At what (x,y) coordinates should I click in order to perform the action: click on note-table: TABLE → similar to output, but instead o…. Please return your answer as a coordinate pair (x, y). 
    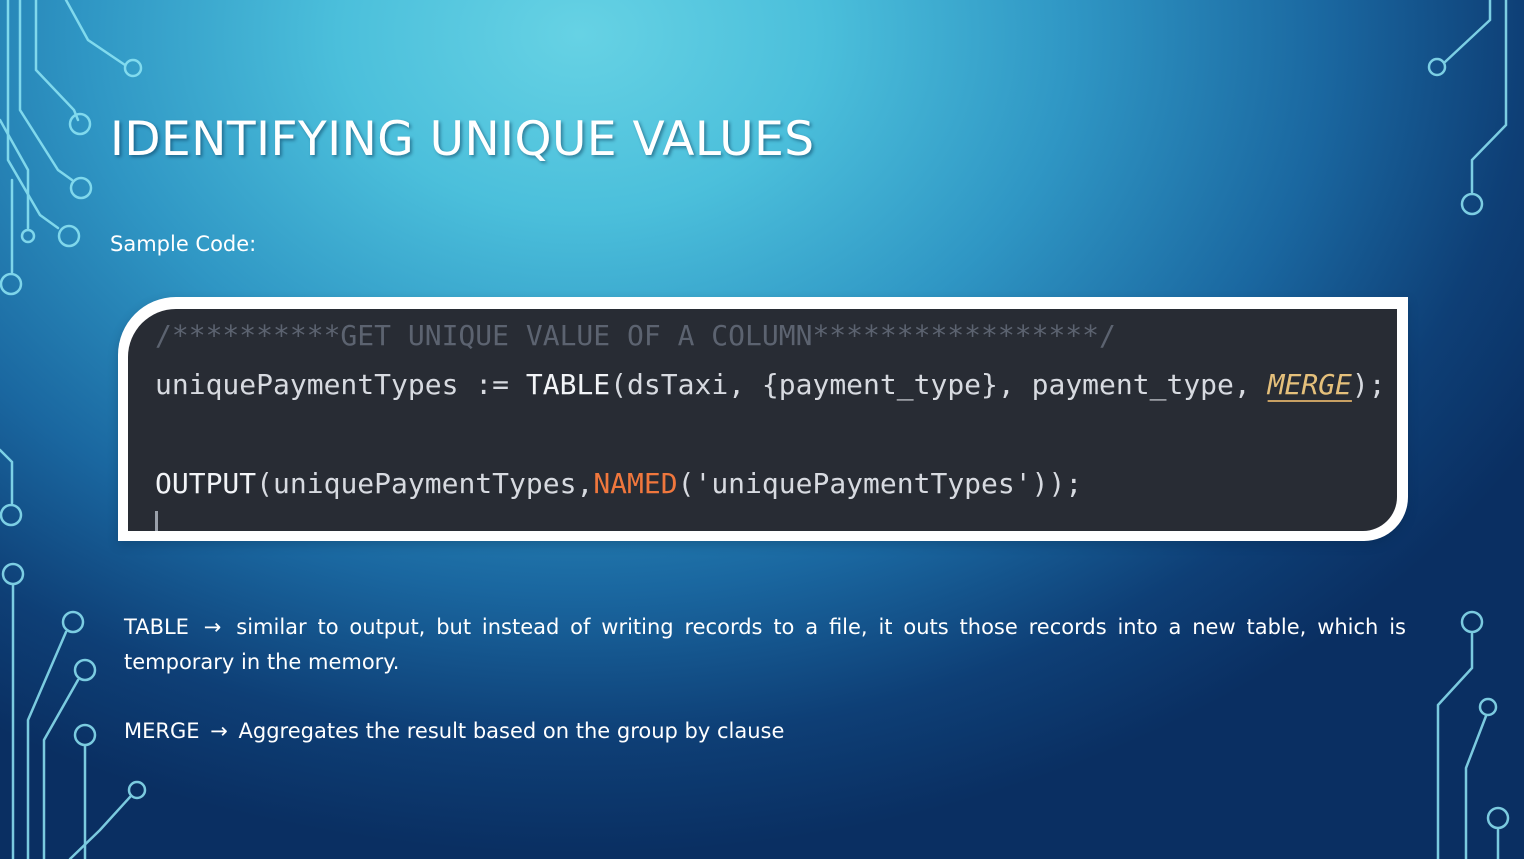
    Looking at the image, I should click on (765, 645).